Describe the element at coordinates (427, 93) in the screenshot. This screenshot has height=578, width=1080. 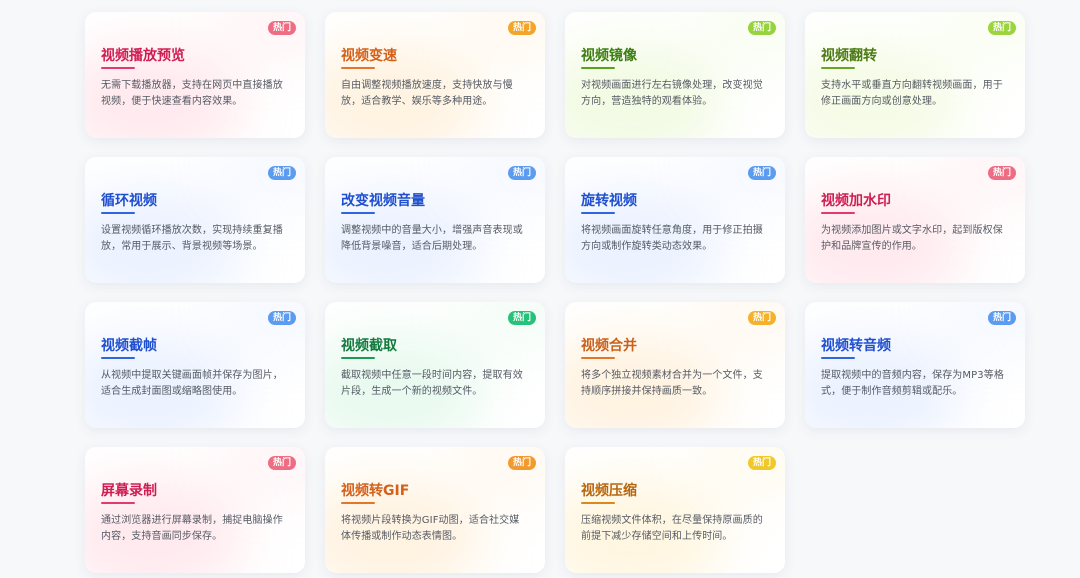
I see `card-description: 自由调整视频播放速度，支持快放与慢放，适合教学、娱乐等多种用途。` at that location.